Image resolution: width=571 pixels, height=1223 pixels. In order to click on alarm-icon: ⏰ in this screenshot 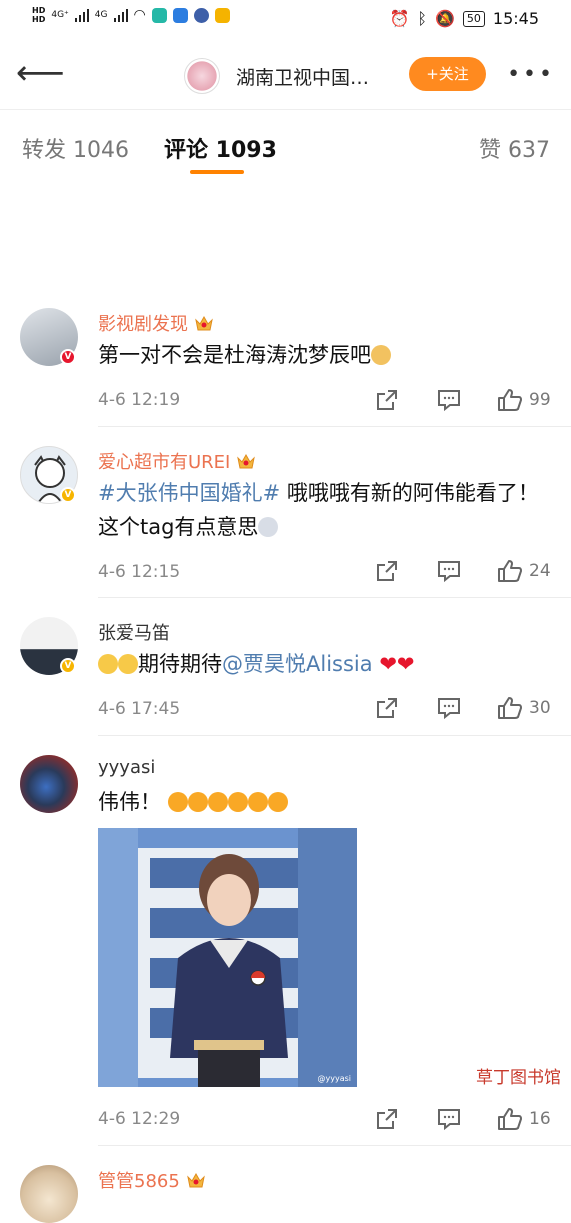, I will do `click(399, 18)`.